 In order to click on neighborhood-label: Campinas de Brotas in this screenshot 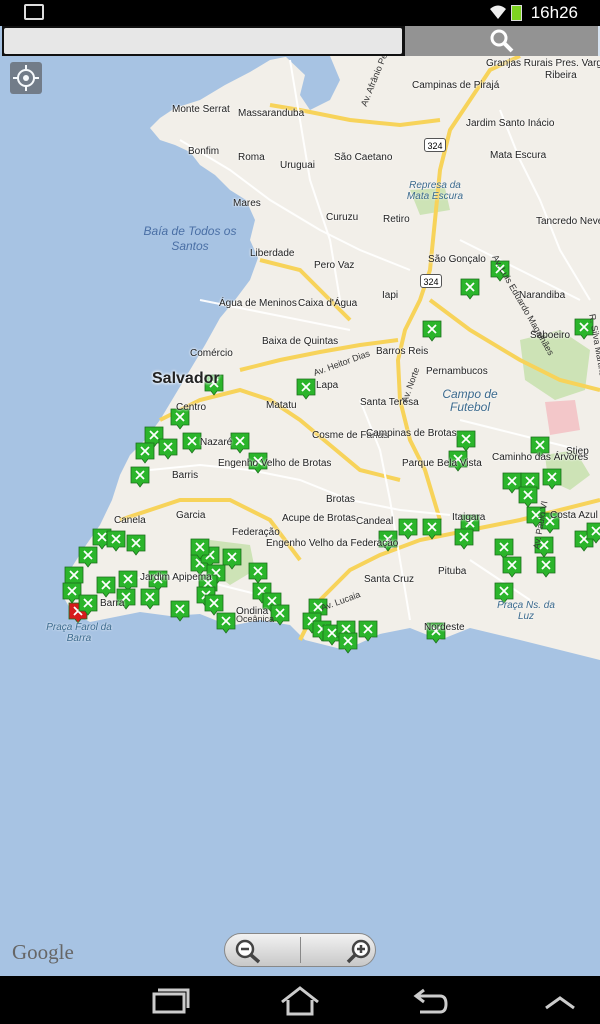, I will do `click(411, 433)`.